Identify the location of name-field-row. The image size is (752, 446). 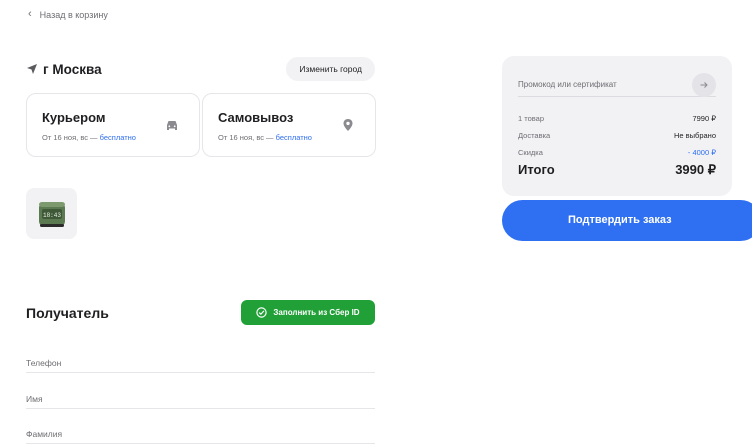
(200, 399).